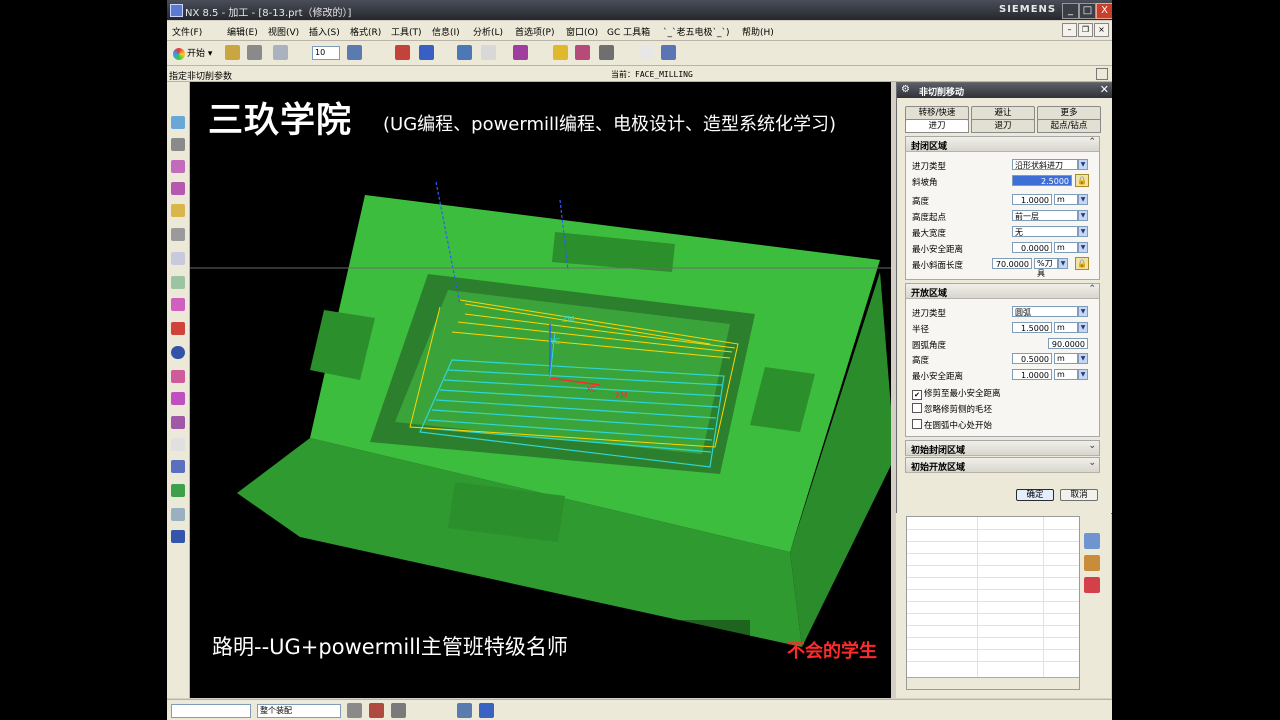 This screenshot has height=720, width=1280. What do you see at coordinates (402, 52) in the screenshot?
I see `operation-navigator-icon` at bounding box center [402, 52].